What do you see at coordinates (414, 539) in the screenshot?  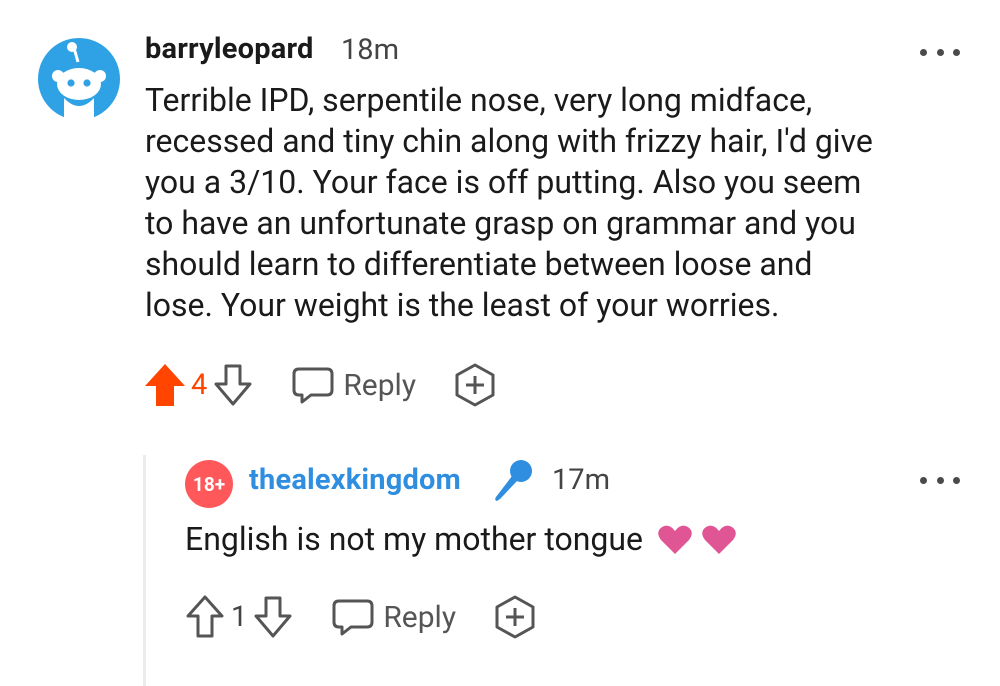 I see `reply-body-text: English is not my mother tongue` at bounding box center [414, 539].